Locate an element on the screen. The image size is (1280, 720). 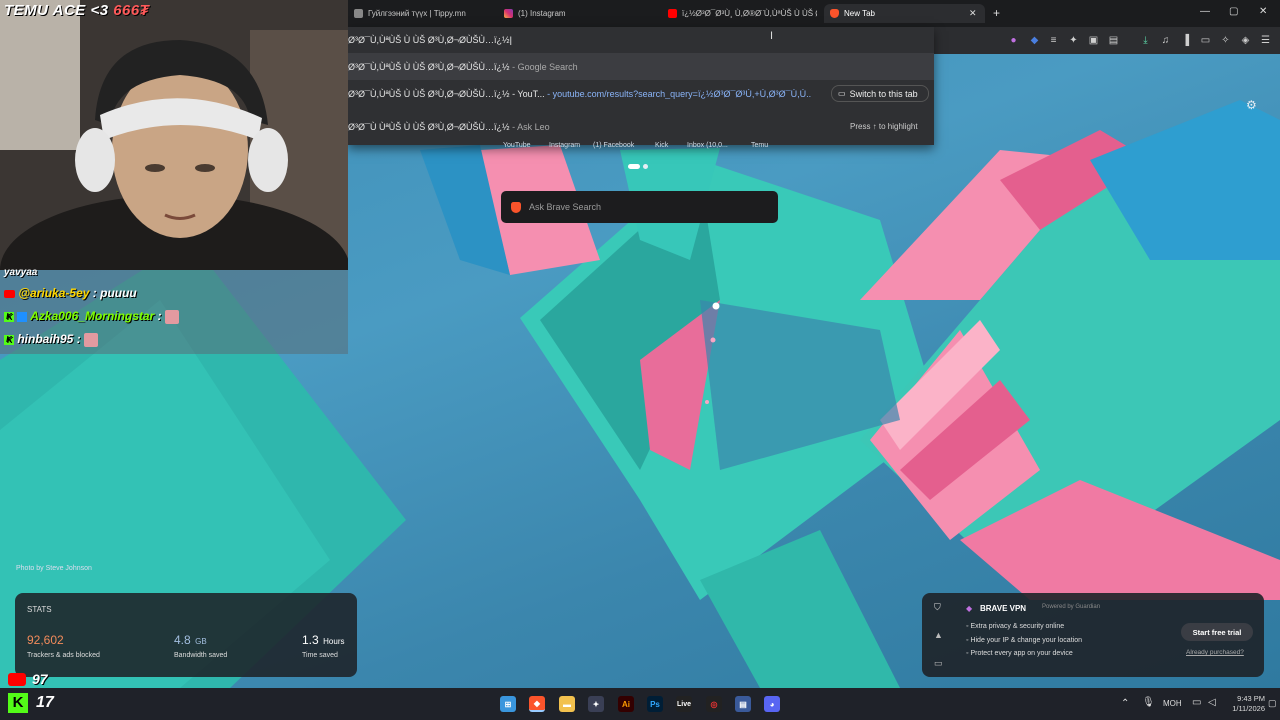
pagination-dot is located at coordinates (645, 166).